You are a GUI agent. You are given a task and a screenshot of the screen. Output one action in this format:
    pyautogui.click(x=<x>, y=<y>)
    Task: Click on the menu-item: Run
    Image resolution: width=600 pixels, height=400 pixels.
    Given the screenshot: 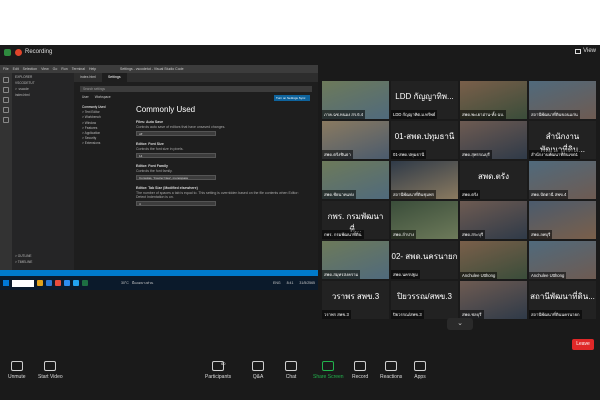 What is the action you would take?
    pyautogui.click(x=64, y=69)
    